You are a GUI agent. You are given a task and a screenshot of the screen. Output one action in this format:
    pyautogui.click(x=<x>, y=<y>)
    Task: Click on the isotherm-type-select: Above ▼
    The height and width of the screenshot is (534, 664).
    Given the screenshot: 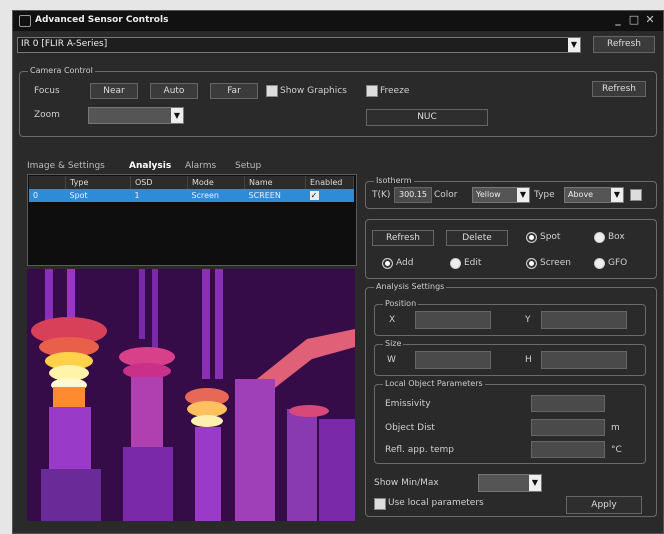 What is the action you would take?
    pyautogui.click(x=594, y=195)
    